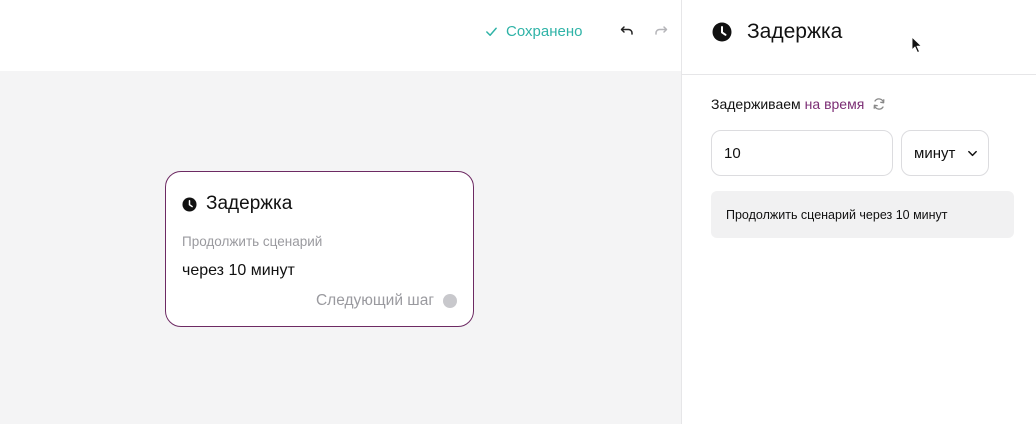 The height and width of the screenshot is (424, 1036). I want to click on delay-summary-text: Продолжить сценарий через 10 минут, so click(837, 214).